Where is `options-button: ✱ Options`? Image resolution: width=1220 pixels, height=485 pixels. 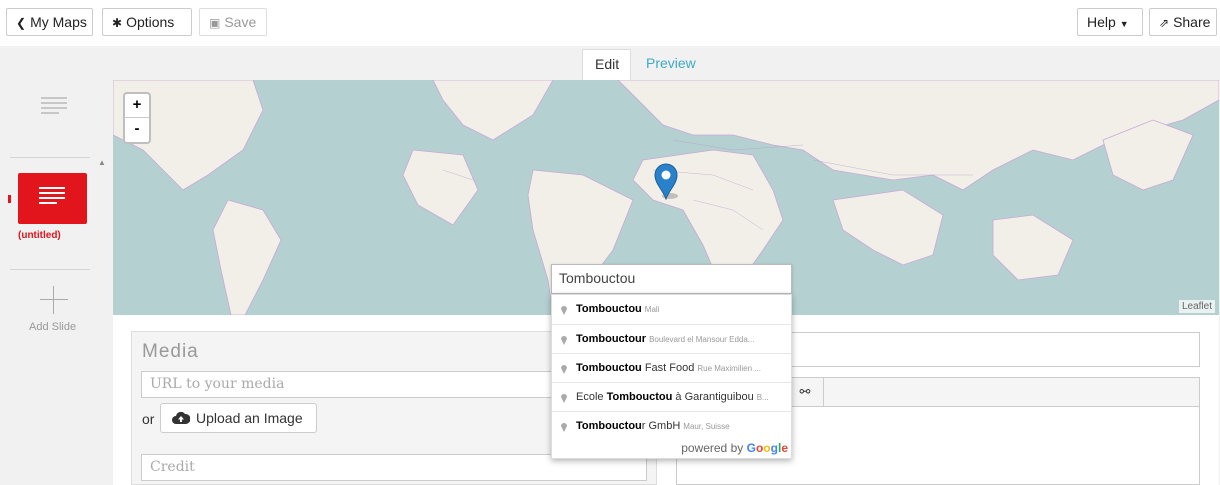 options-button: ✱ Options is located at coordinates (147, 22).